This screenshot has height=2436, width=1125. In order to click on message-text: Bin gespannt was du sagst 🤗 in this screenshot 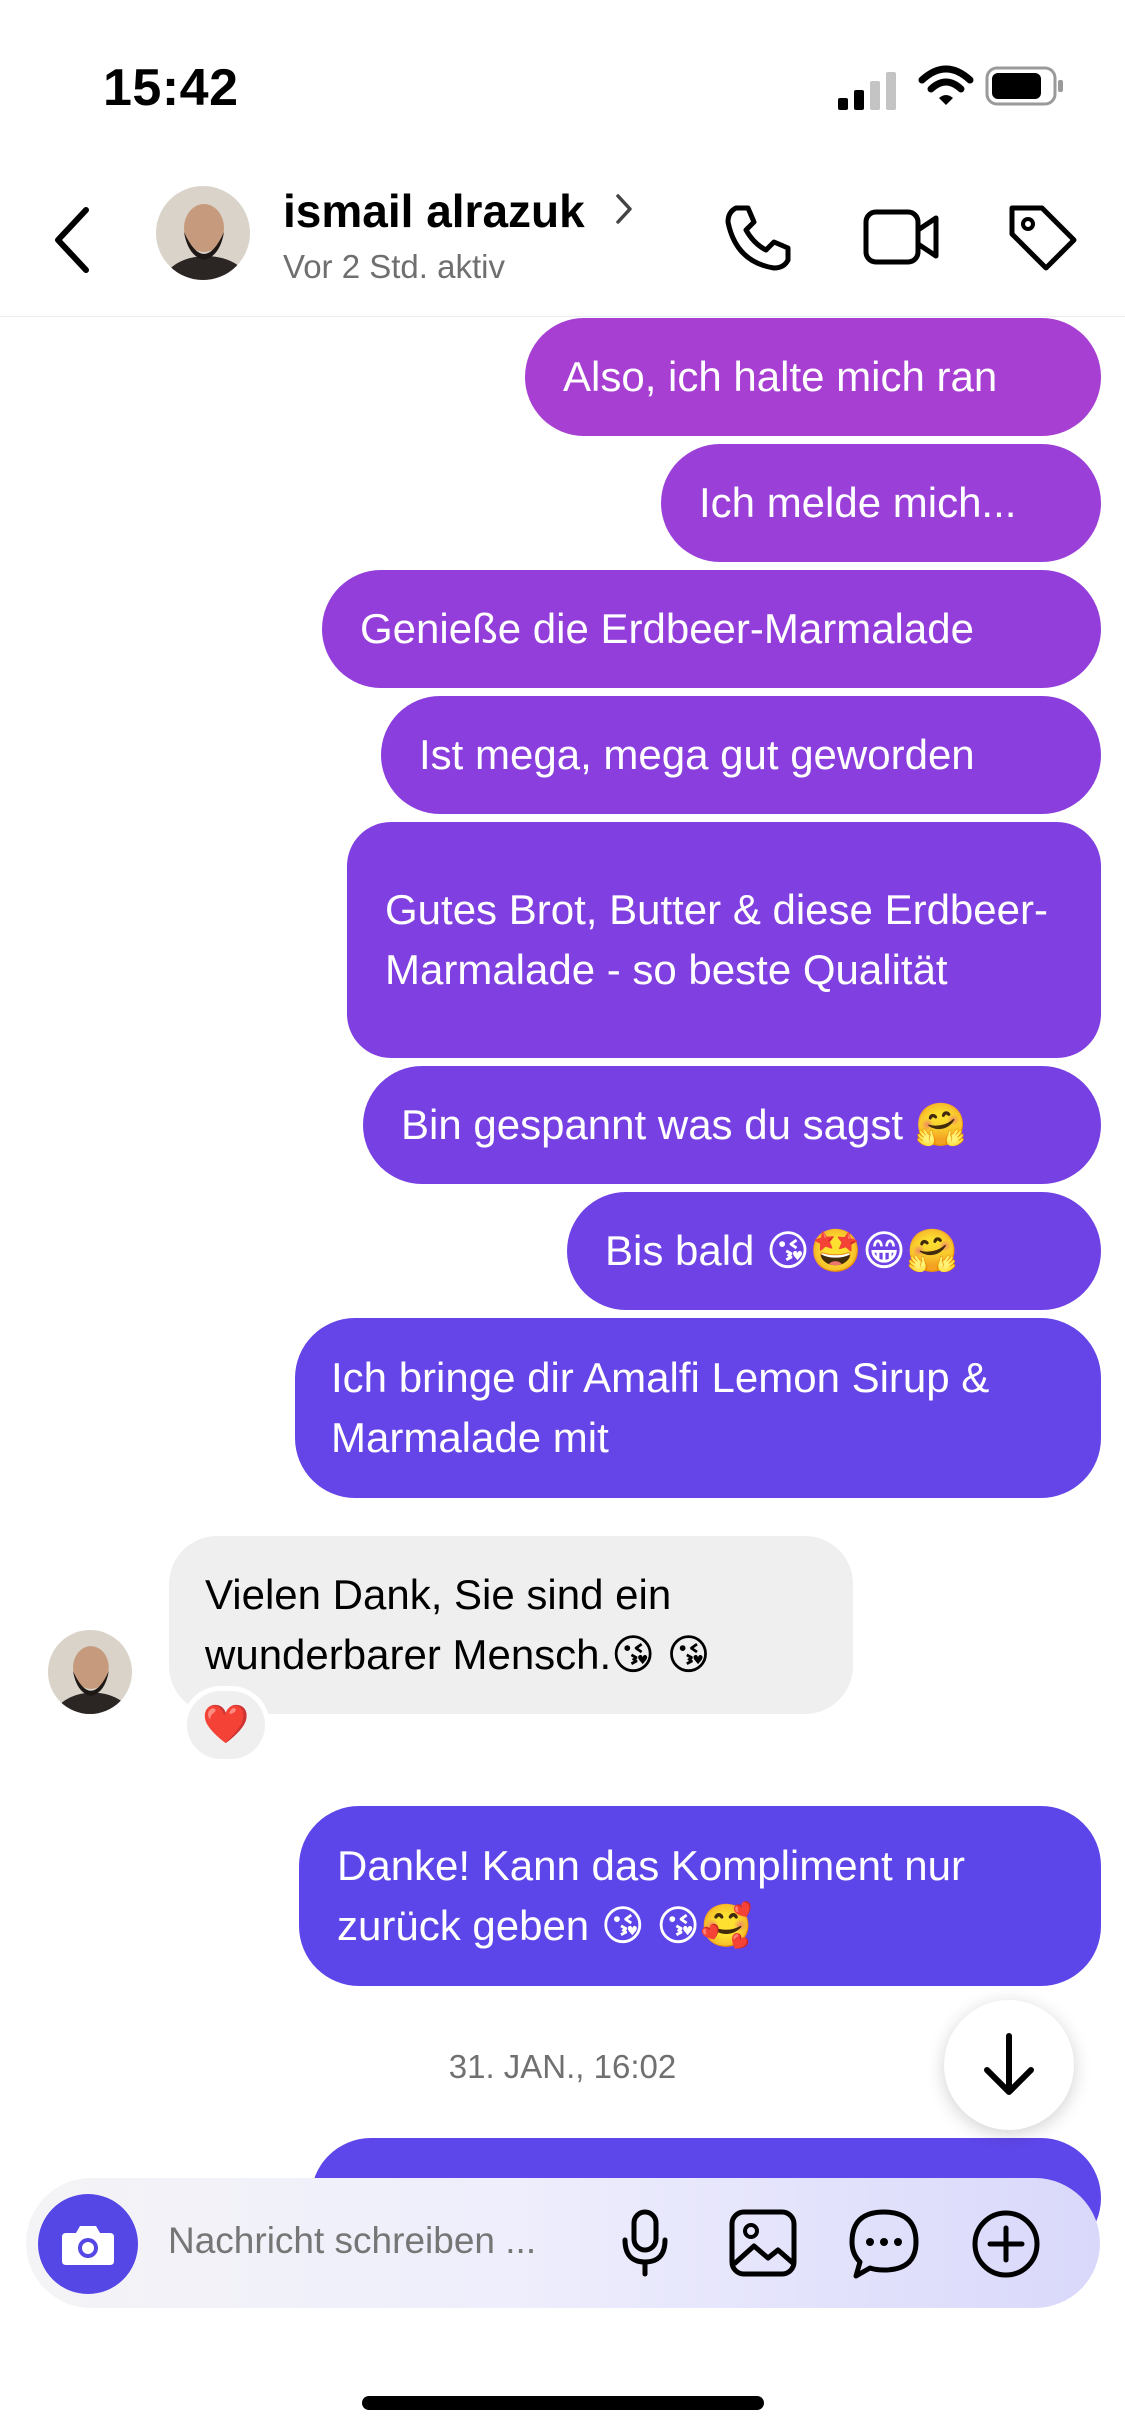, I will do `click(684, 1124)`.